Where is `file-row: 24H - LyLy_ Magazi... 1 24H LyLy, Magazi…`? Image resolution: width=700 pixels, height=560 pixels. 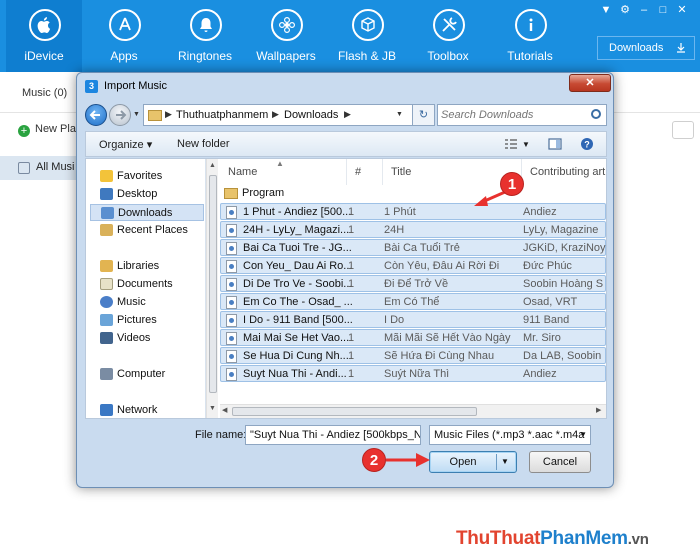
file-row: 24H - LyLy_ Magazi... 1 24H LyLy, Magazi… is located at coordinates (413, 229).